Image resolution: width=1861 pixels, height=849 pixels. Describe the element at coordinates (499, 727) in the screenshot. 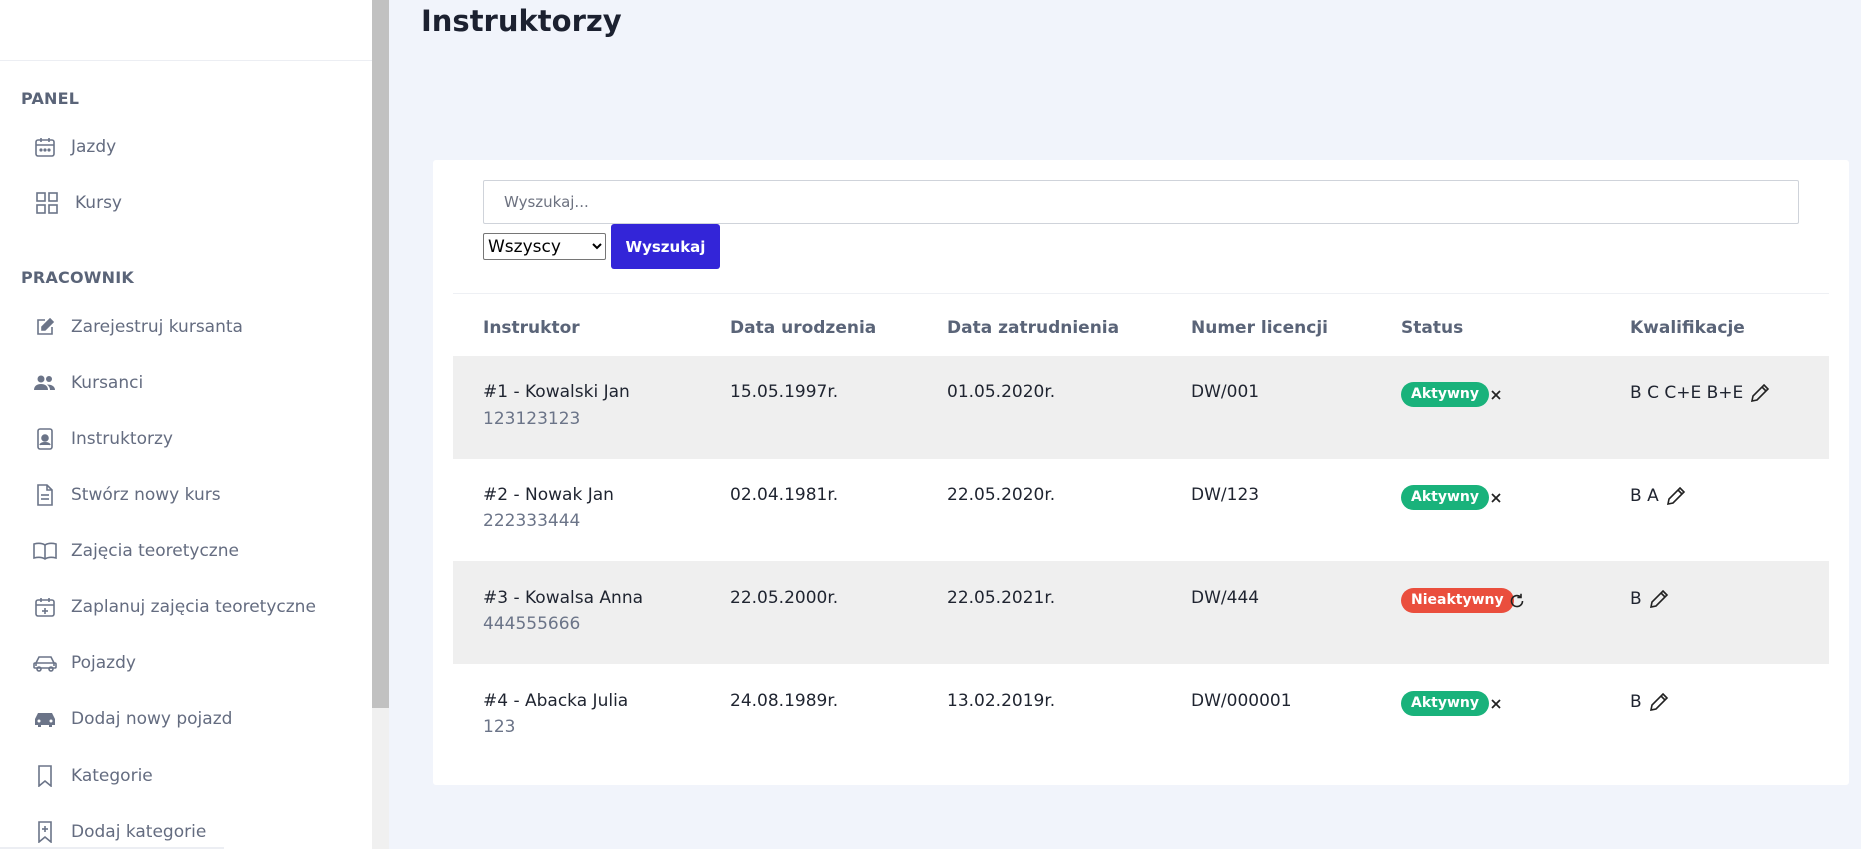

I see `instructor-phone: 123` at that location.